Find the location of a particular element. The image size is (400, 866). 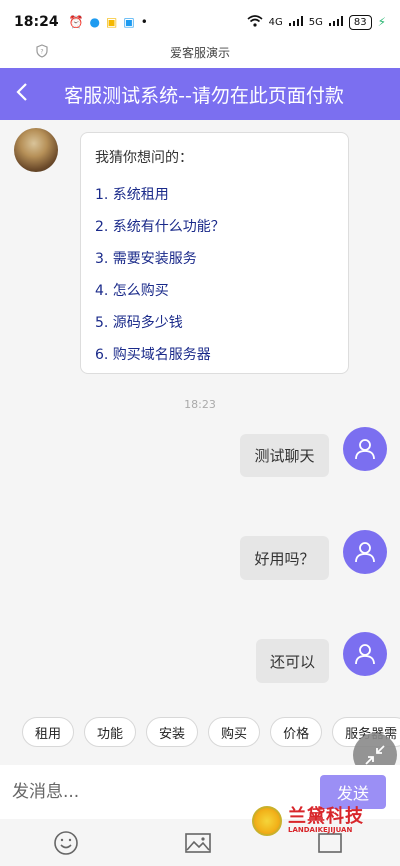

back-button is located at coordinates (22, 94).